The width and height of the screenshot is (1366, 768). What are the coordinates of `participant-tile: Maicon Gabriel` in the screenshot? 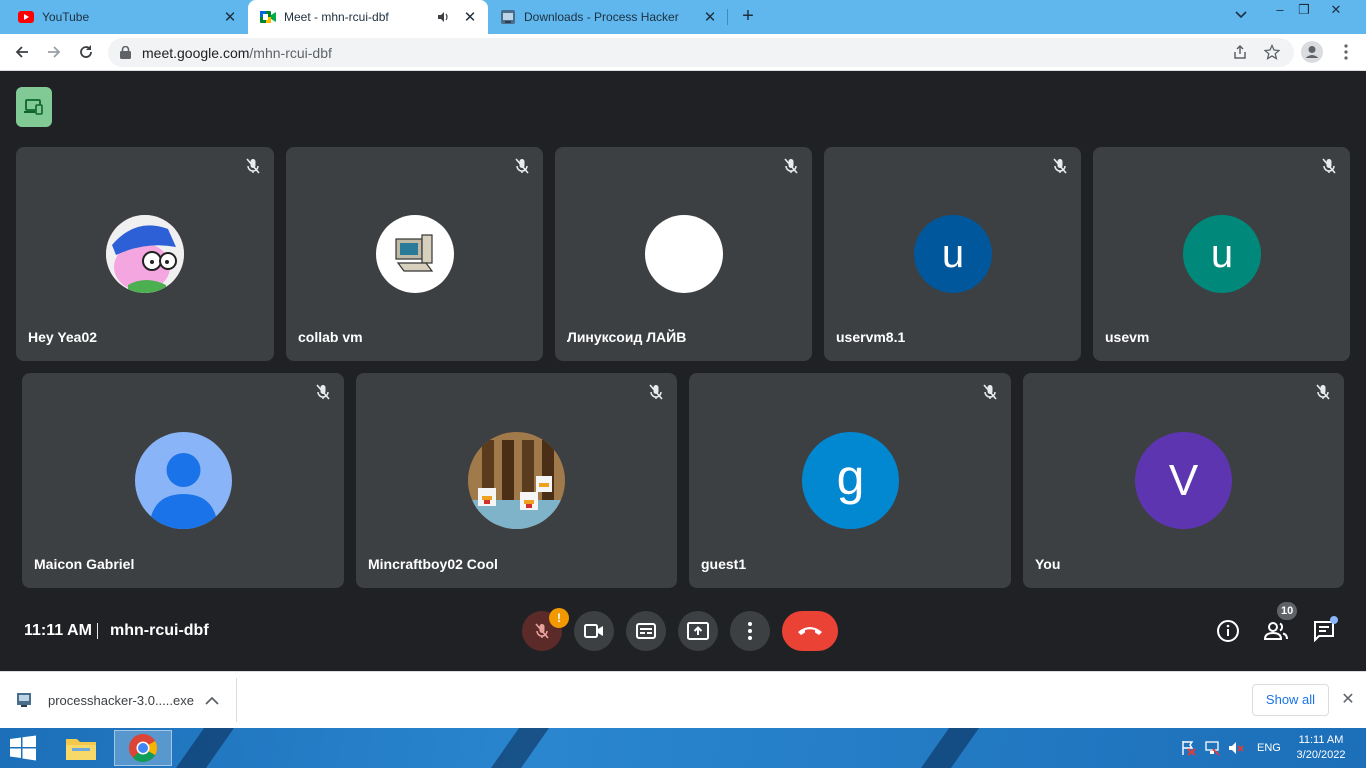 It's located at (183, 480).